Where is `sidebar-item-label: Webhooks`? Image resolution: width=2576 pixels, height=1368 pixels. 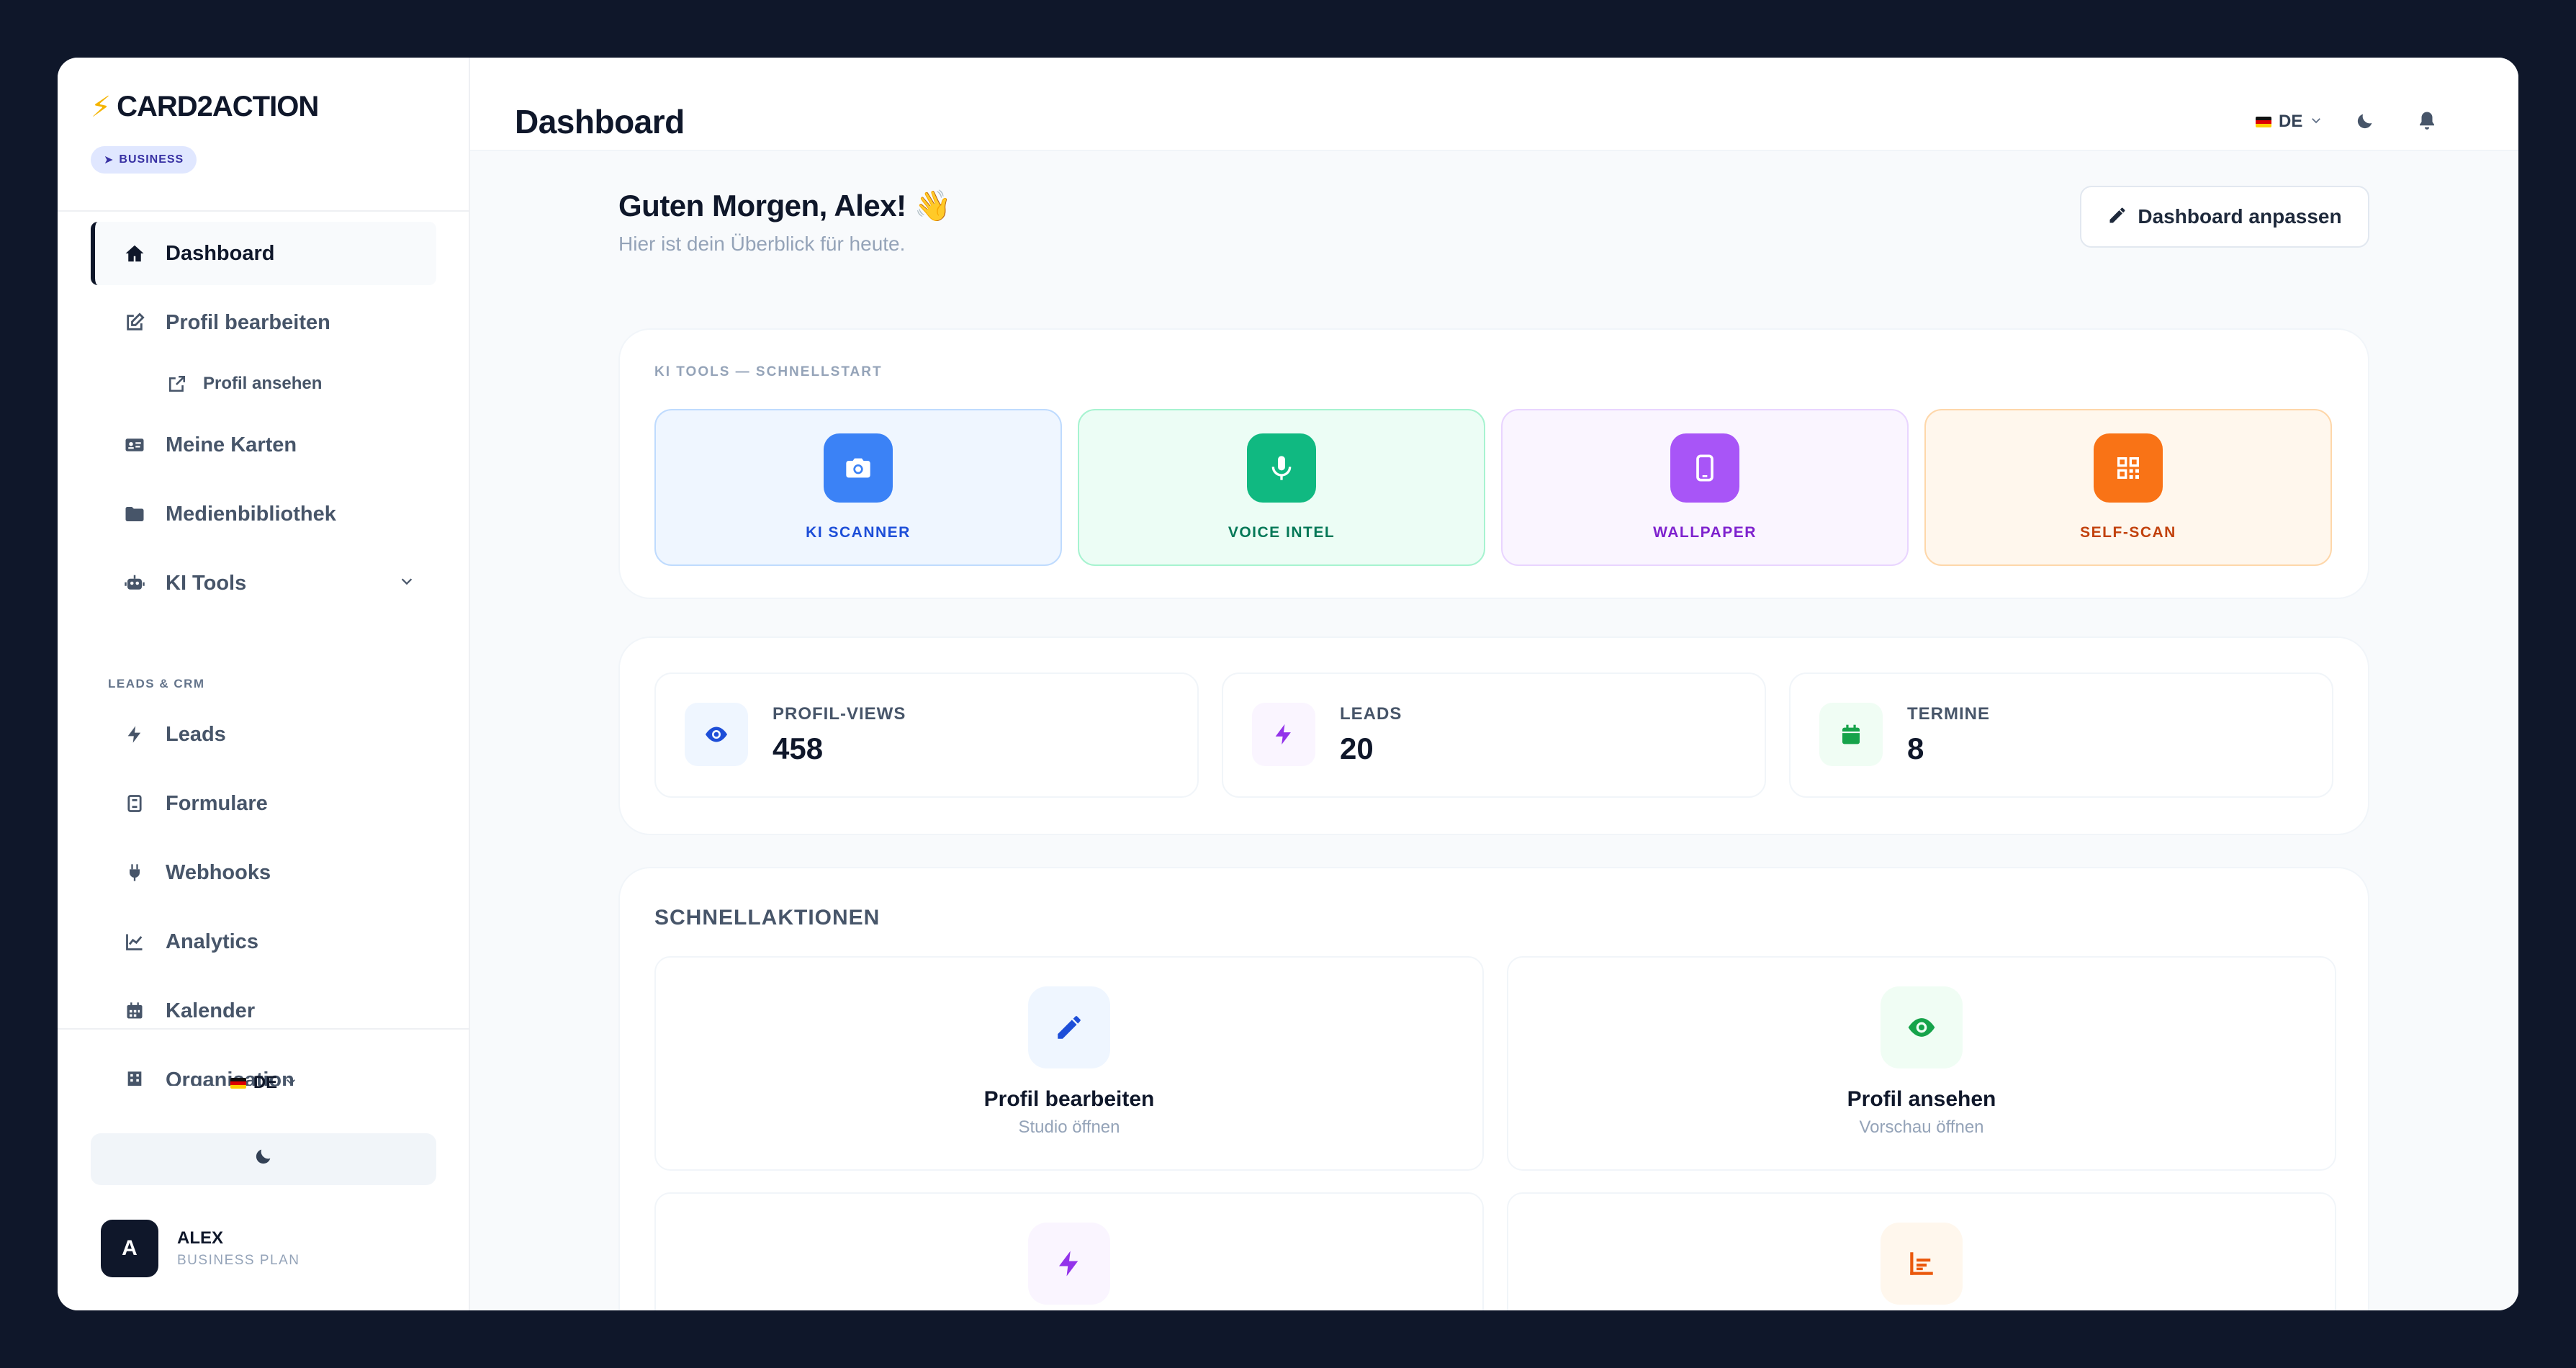
sidebar-item-label: Webhooks is located at coordinates (218, 872).